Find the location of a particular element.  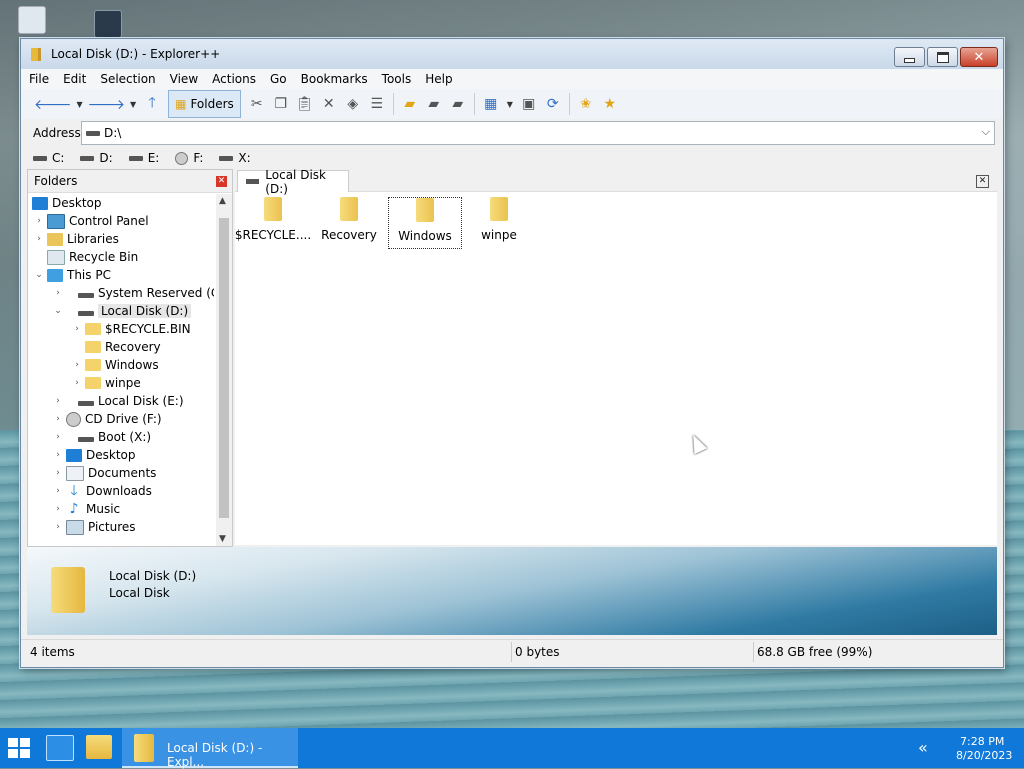

back-arrow-icon: 🡐 is located at coordinates (53, 104).